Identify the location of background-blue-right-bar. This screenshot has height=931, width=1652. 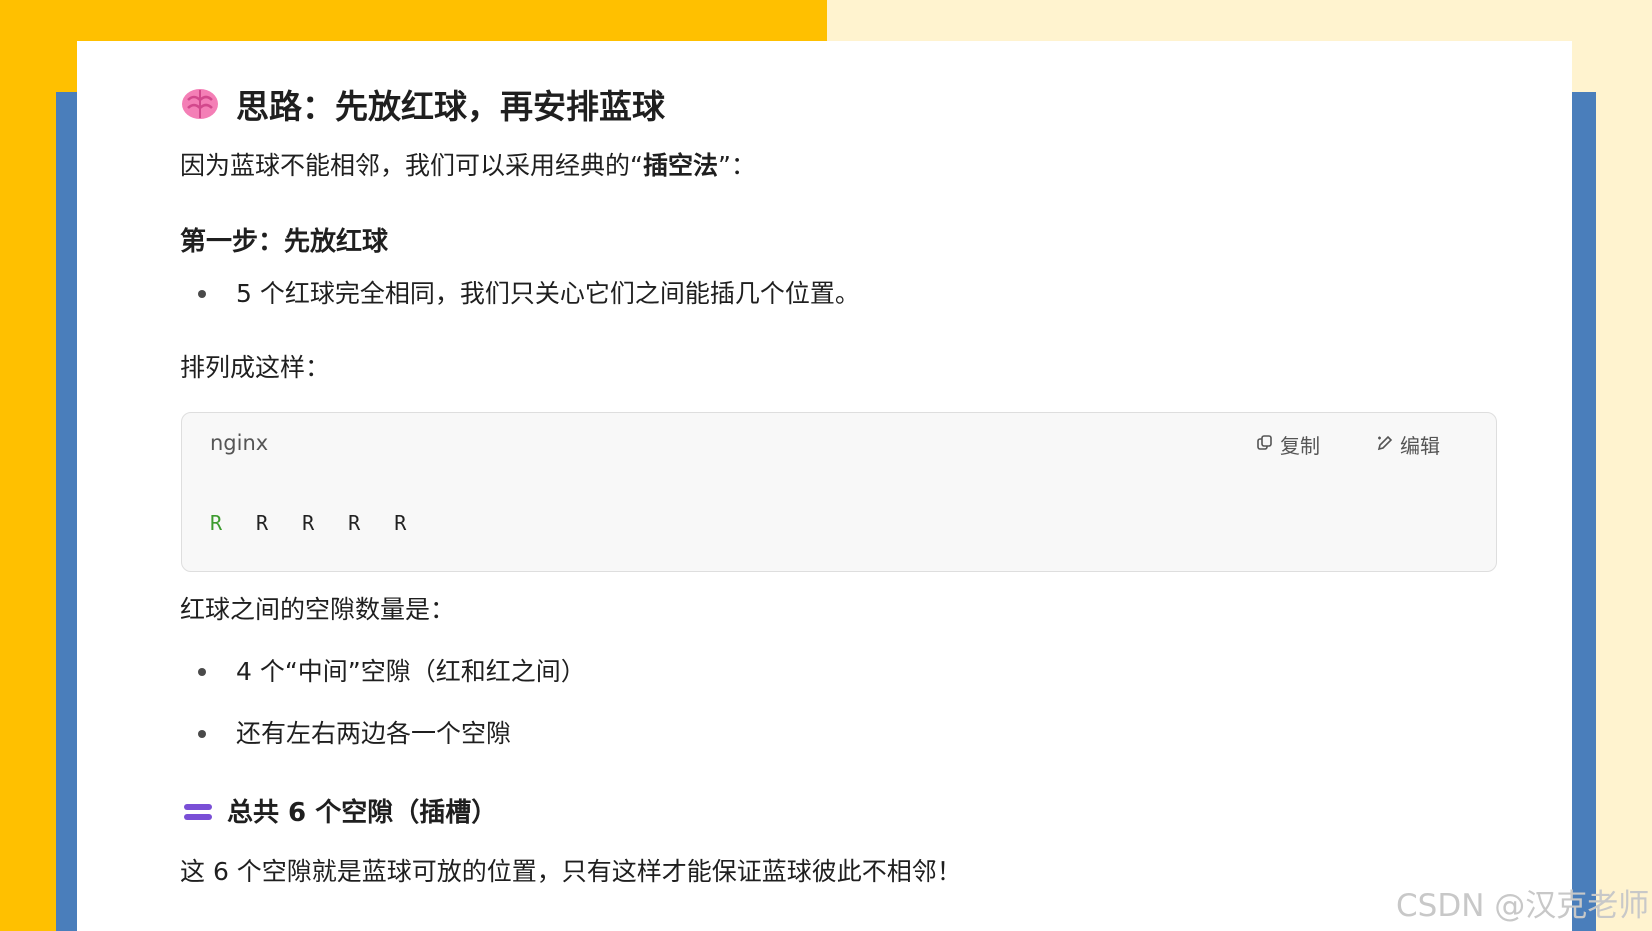
(1582, 511).